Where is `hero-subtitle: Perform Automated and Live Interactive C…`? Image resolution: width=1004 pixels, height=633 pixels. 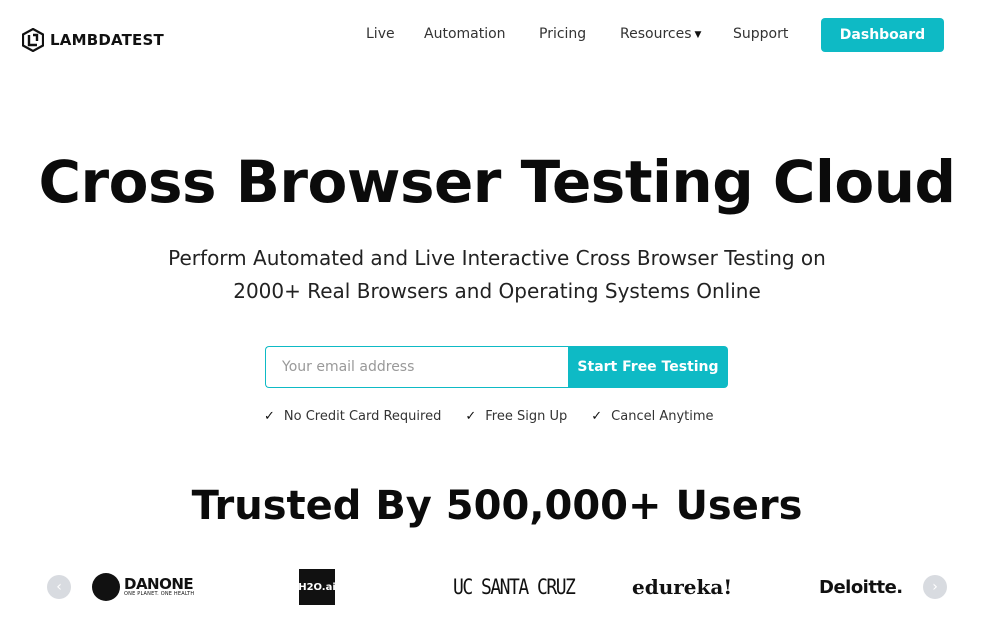 hero-subtitle: Perform Automated and Live Interactive C… is located at coordinates (497, 275).